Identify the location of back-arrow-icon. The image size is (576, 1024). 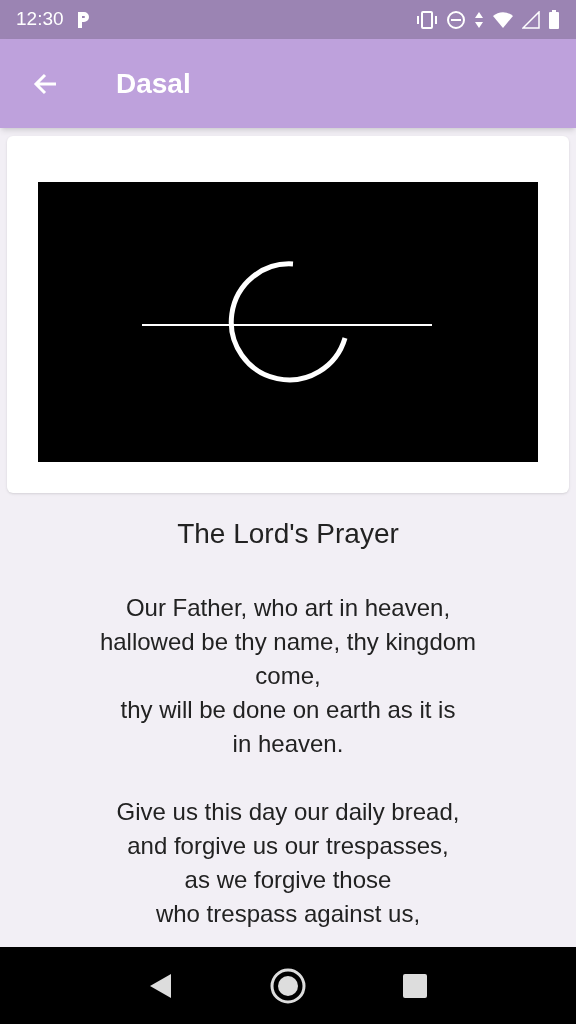
(45, 83).